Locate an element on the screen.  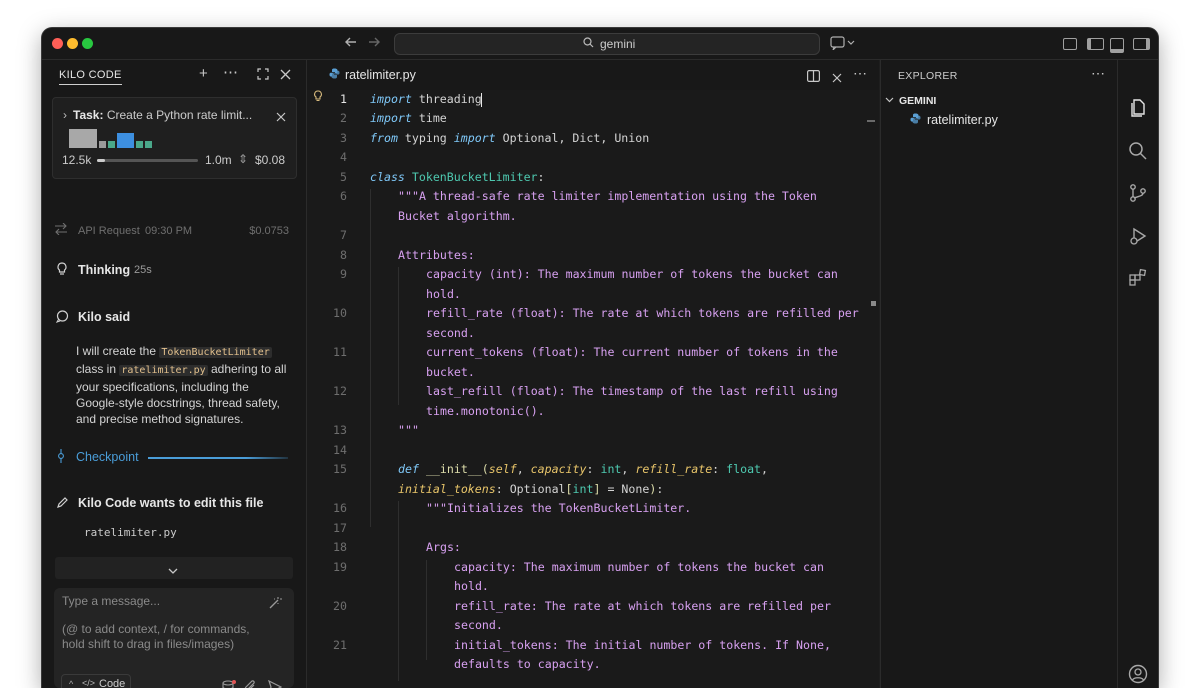
fullscreen-icon is located at coordinates (263, 76).